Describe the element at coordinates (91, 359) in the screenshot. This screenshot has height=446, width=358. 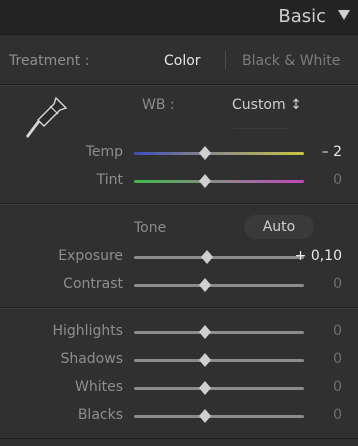
I see `shadows-label: Shadows` at that location.